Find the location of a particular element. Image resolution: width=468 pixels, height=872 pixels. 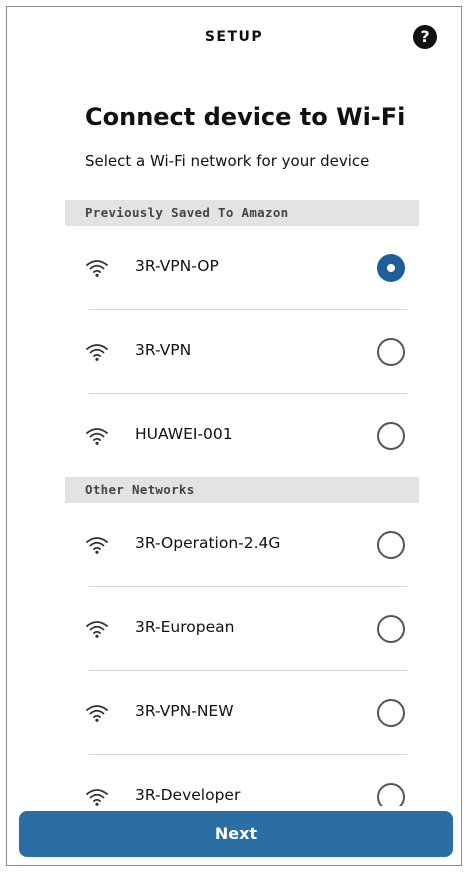

network-row-3r-vpn: 3R-VPN is located at coordinates (242, 352).